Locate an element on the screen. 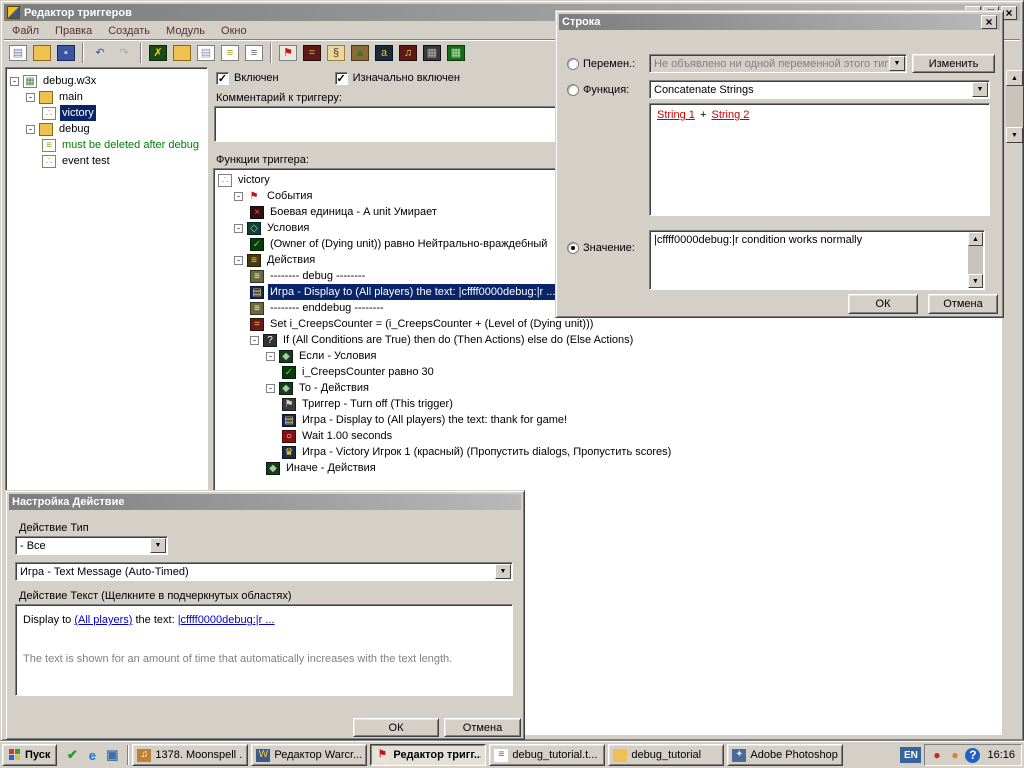 This screenshot has height=768, width=1024. enabled-checkbox: ✓ is located at coordinates (222, 78).